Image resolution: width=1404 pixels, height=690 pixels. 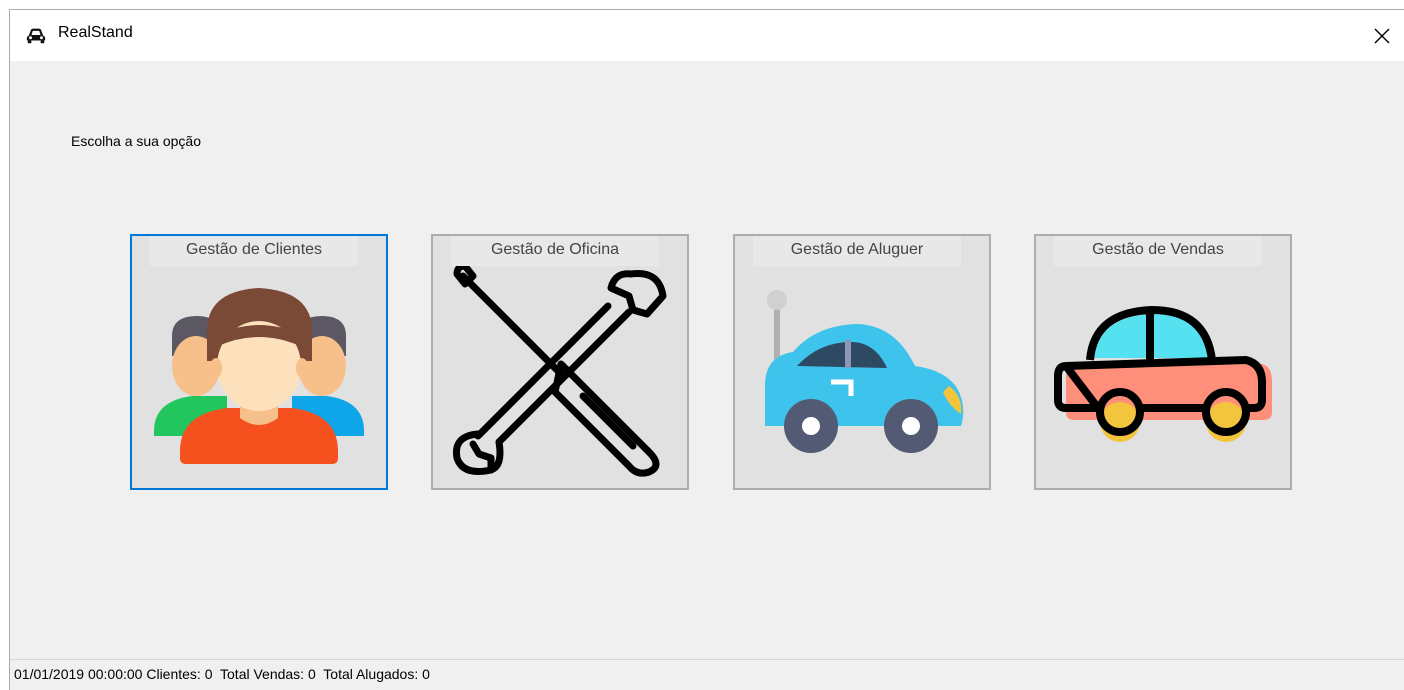 I want to click on rental-car-icon, so click(x=864, y=371).